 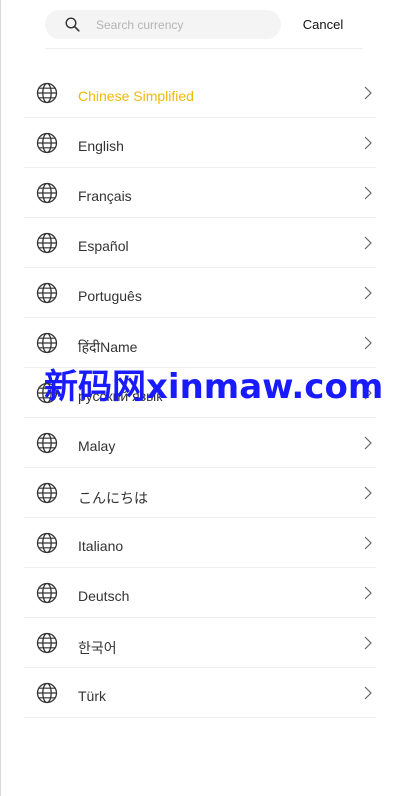 What do you see at coordinates (101, 546) in the screenshot?
I see `language-label: Italiano` at bounding box center [101, 546].